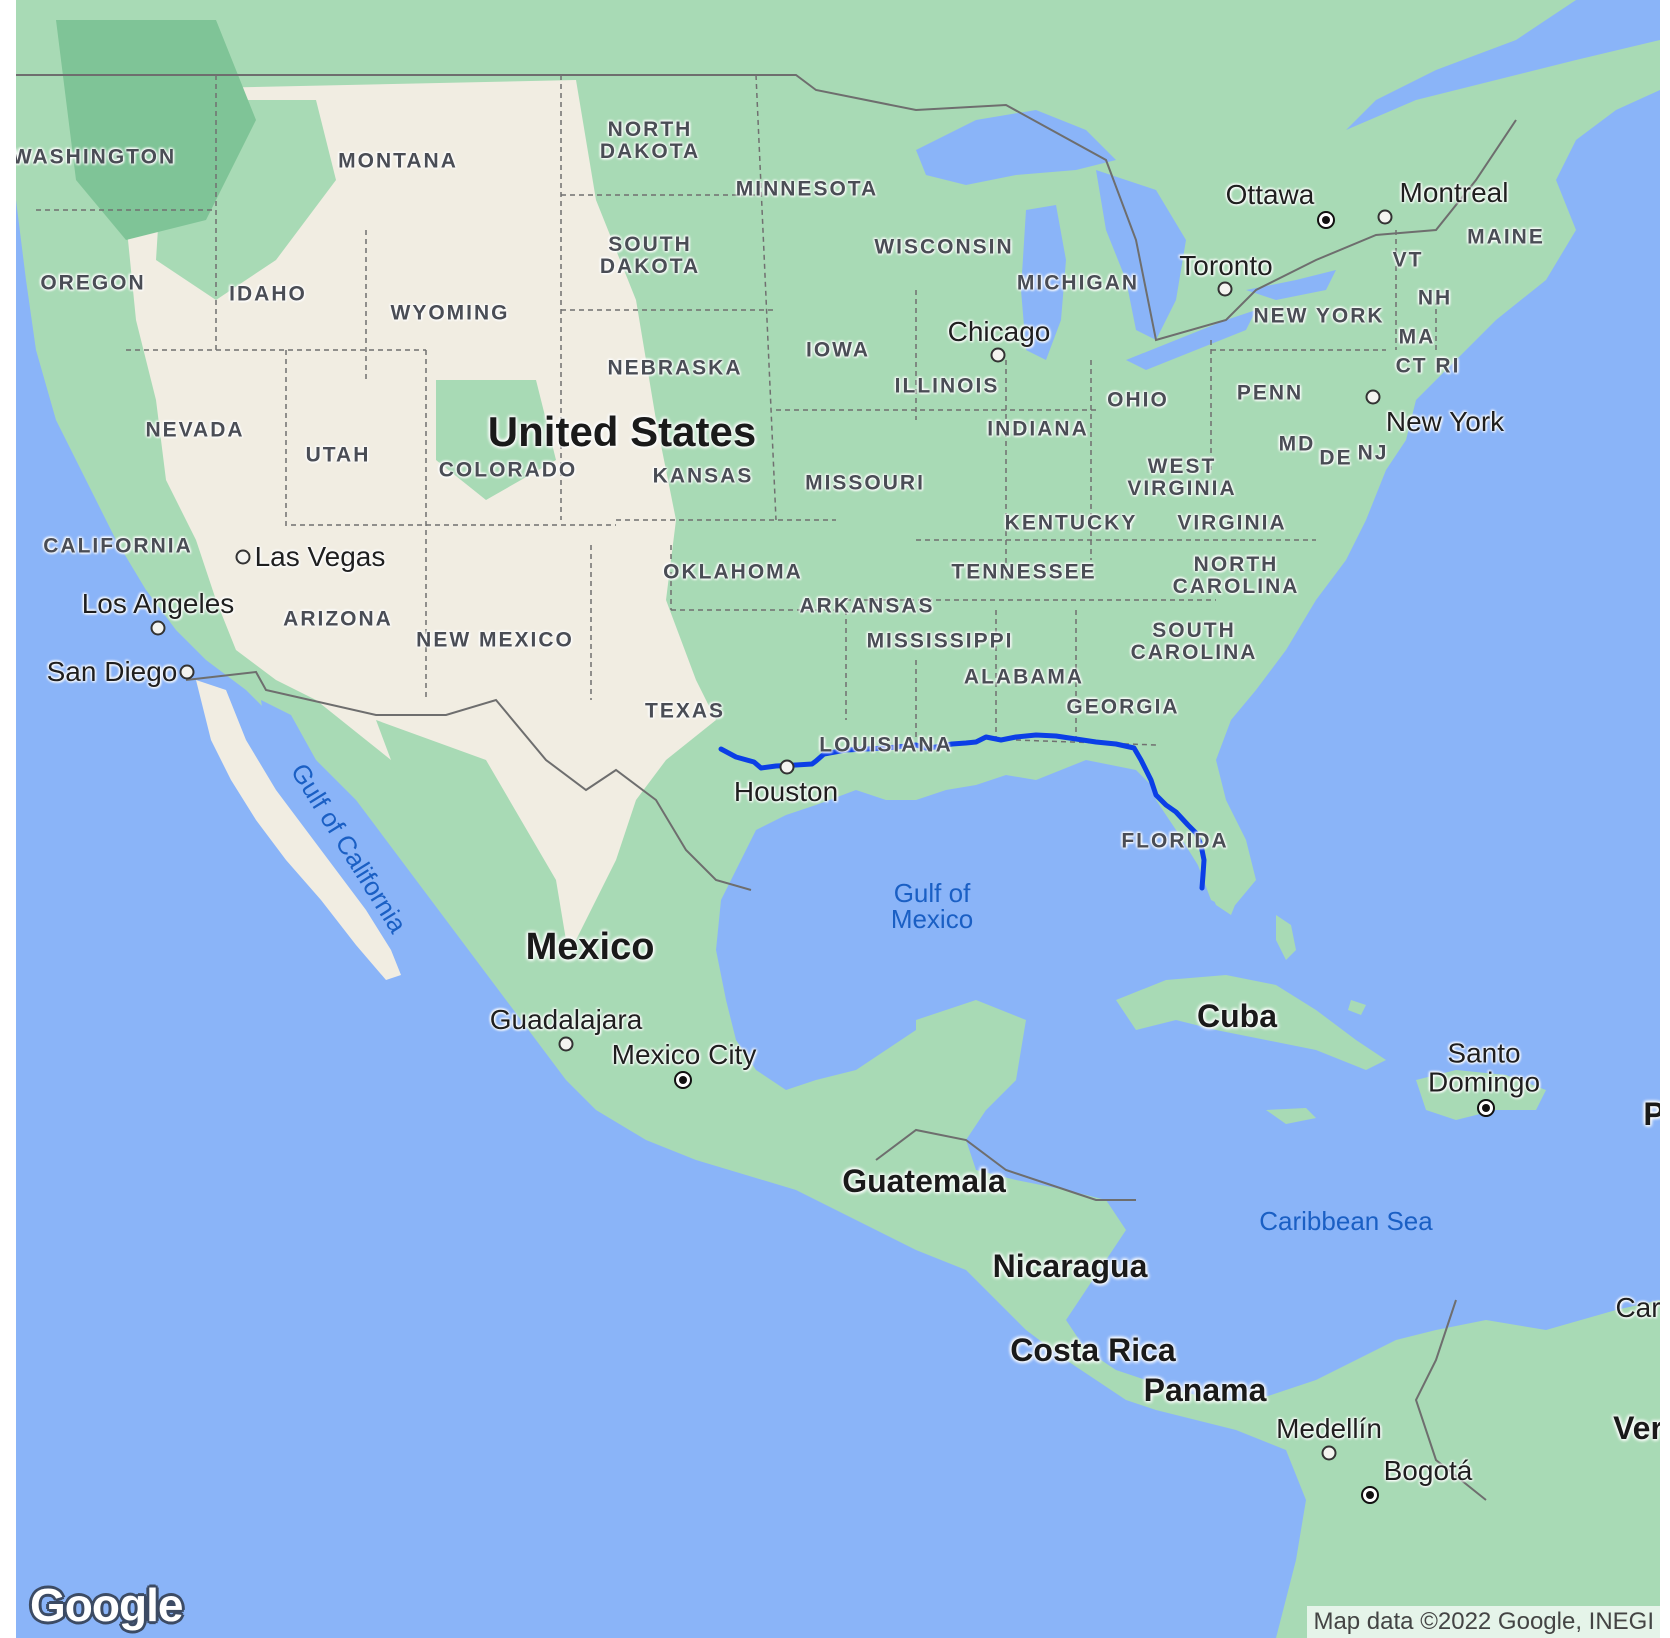 This screenshot has height=1638, width=1670. What do you see at coordinates (112, 671) in the screenshot?
I see `city-label-san-diego: San Diego` at bounding box center [112, 671].